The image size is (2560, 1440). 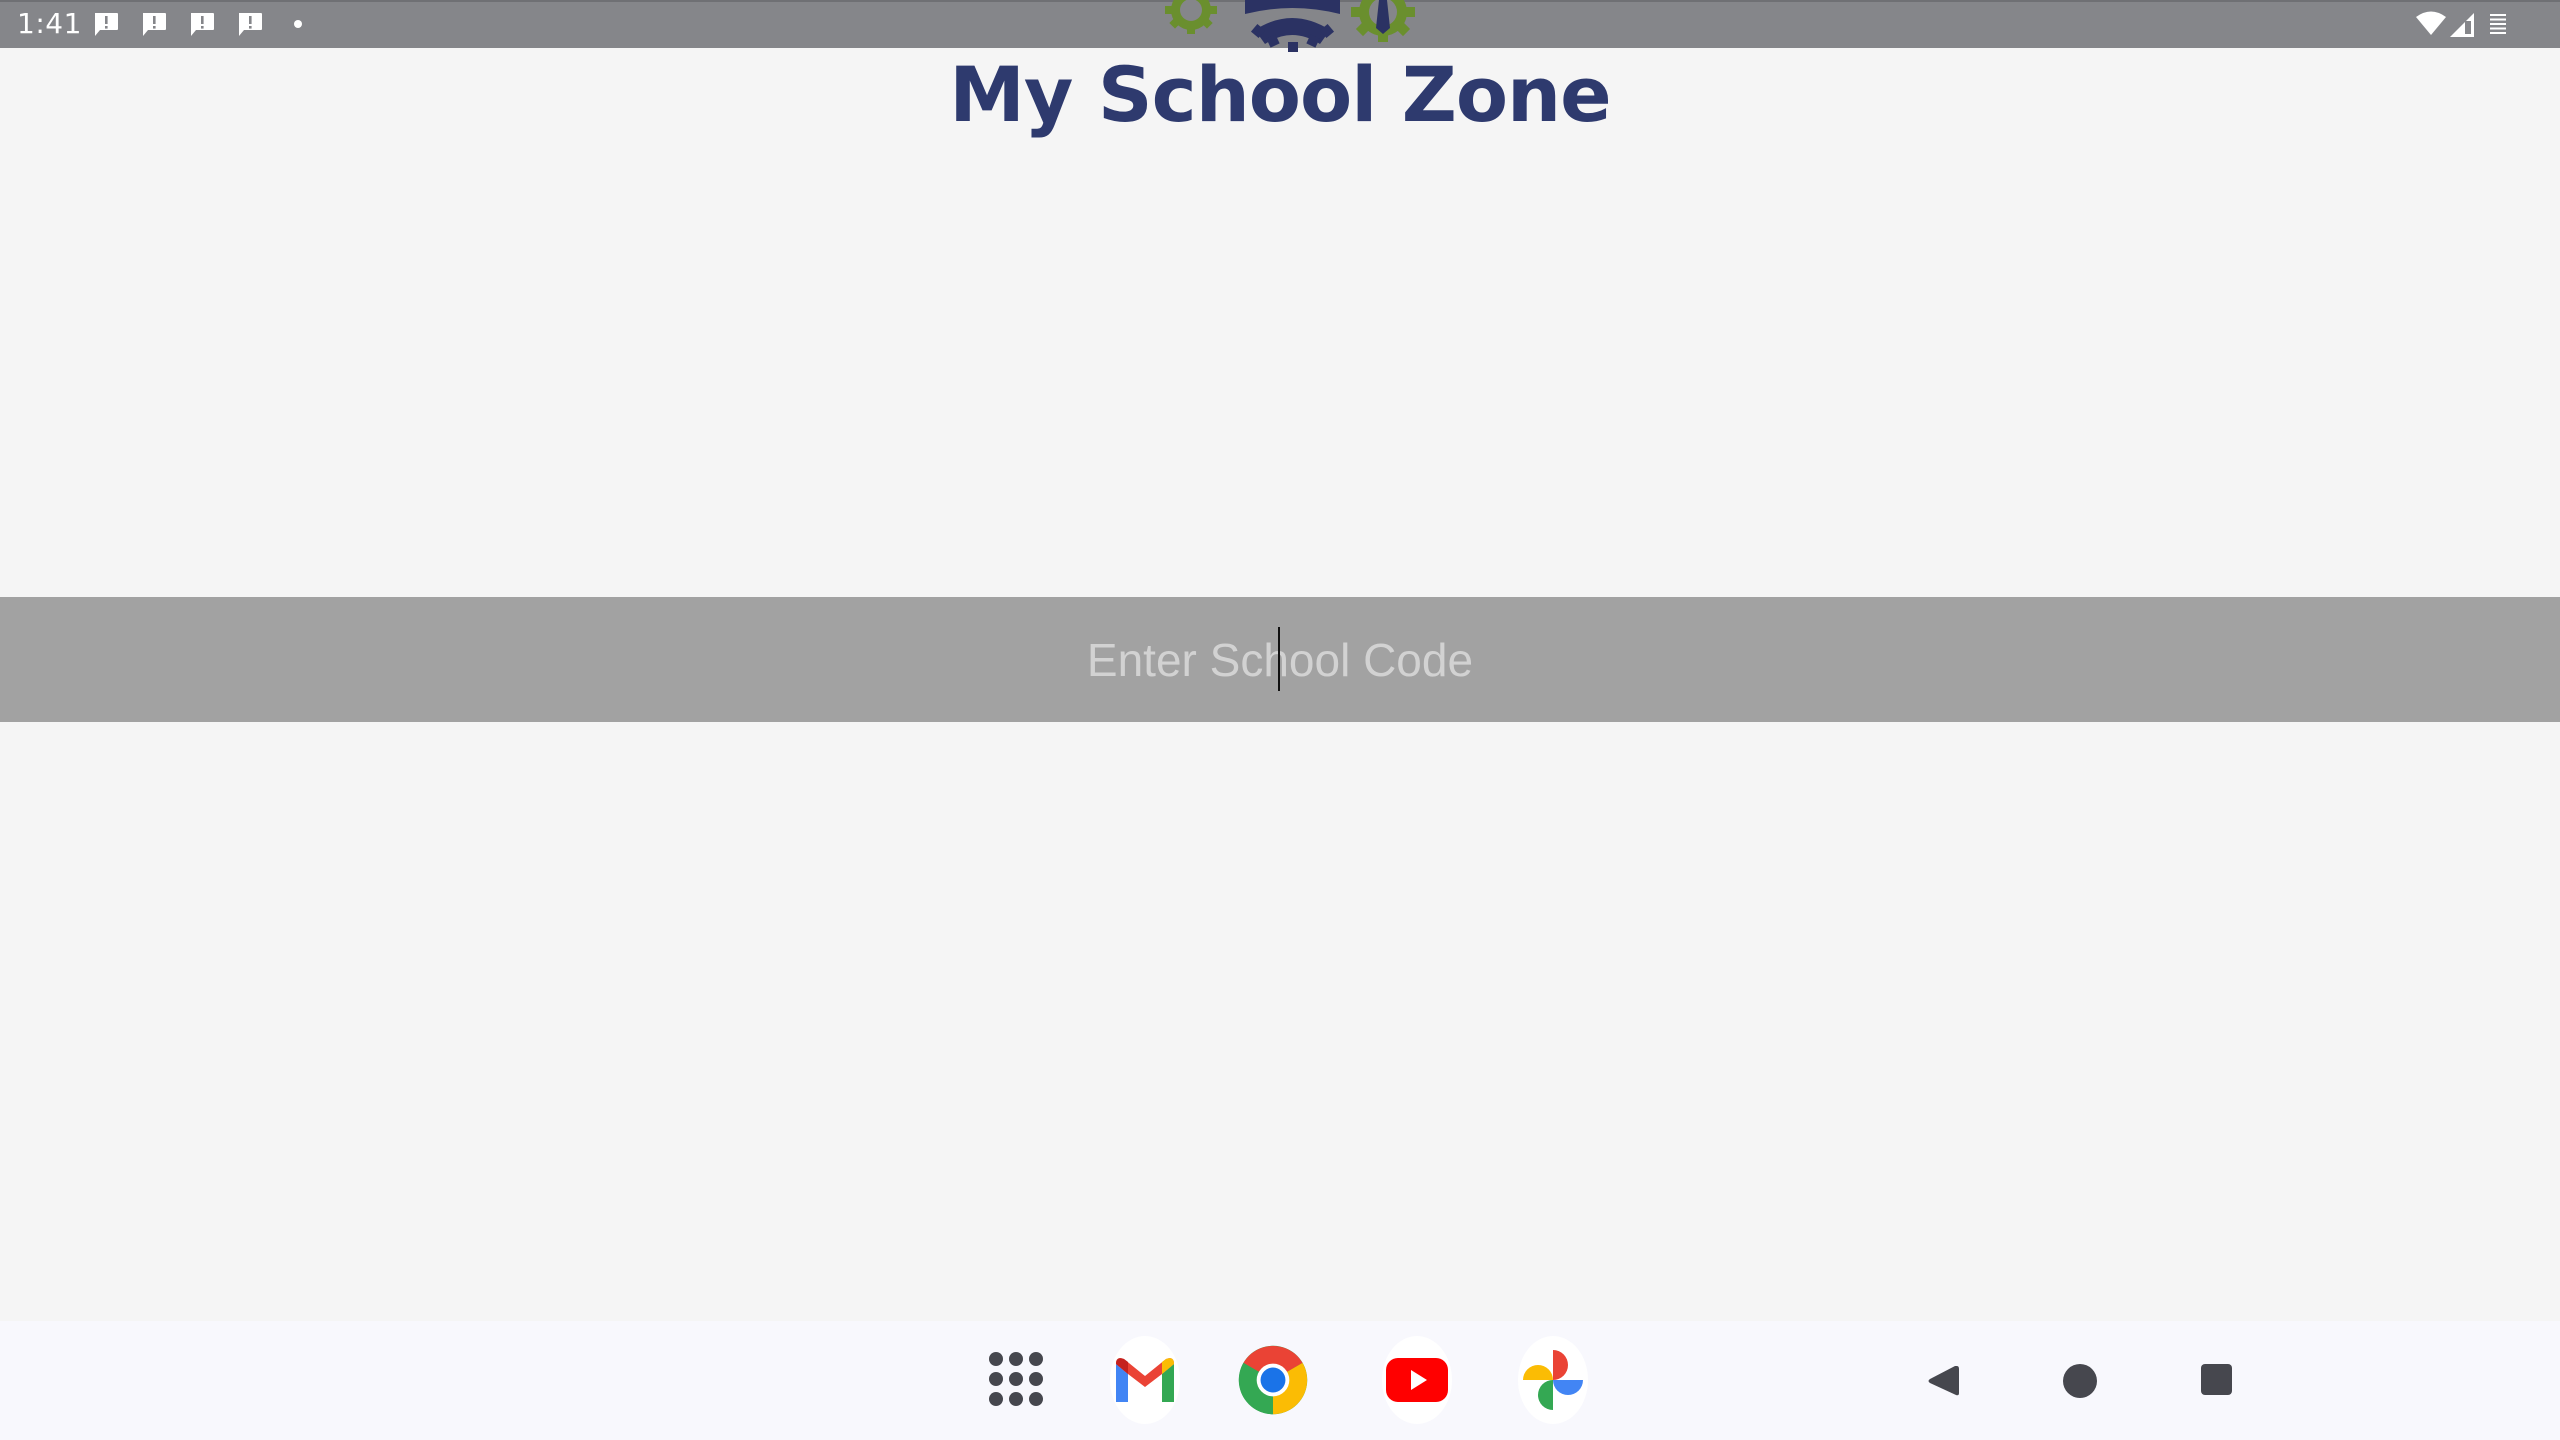 What do you see at coordinates (2080, 1381) in the screenshot?
I see `home-icon` at bounding box center [2080, 1381].